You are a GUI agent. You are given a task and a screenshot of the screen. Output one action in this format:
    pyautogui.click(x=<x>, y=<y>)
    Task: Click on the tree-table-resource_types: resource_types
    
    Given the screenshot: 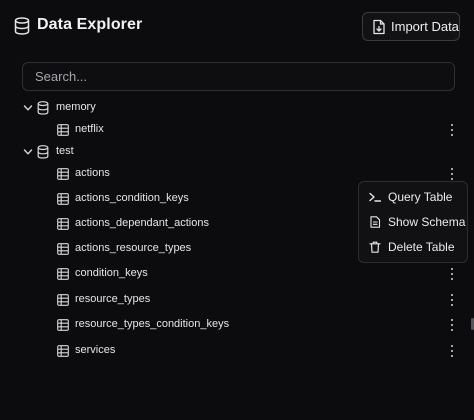 What is the action you would take?
    pyautogui.click(x=237, y=300)
    